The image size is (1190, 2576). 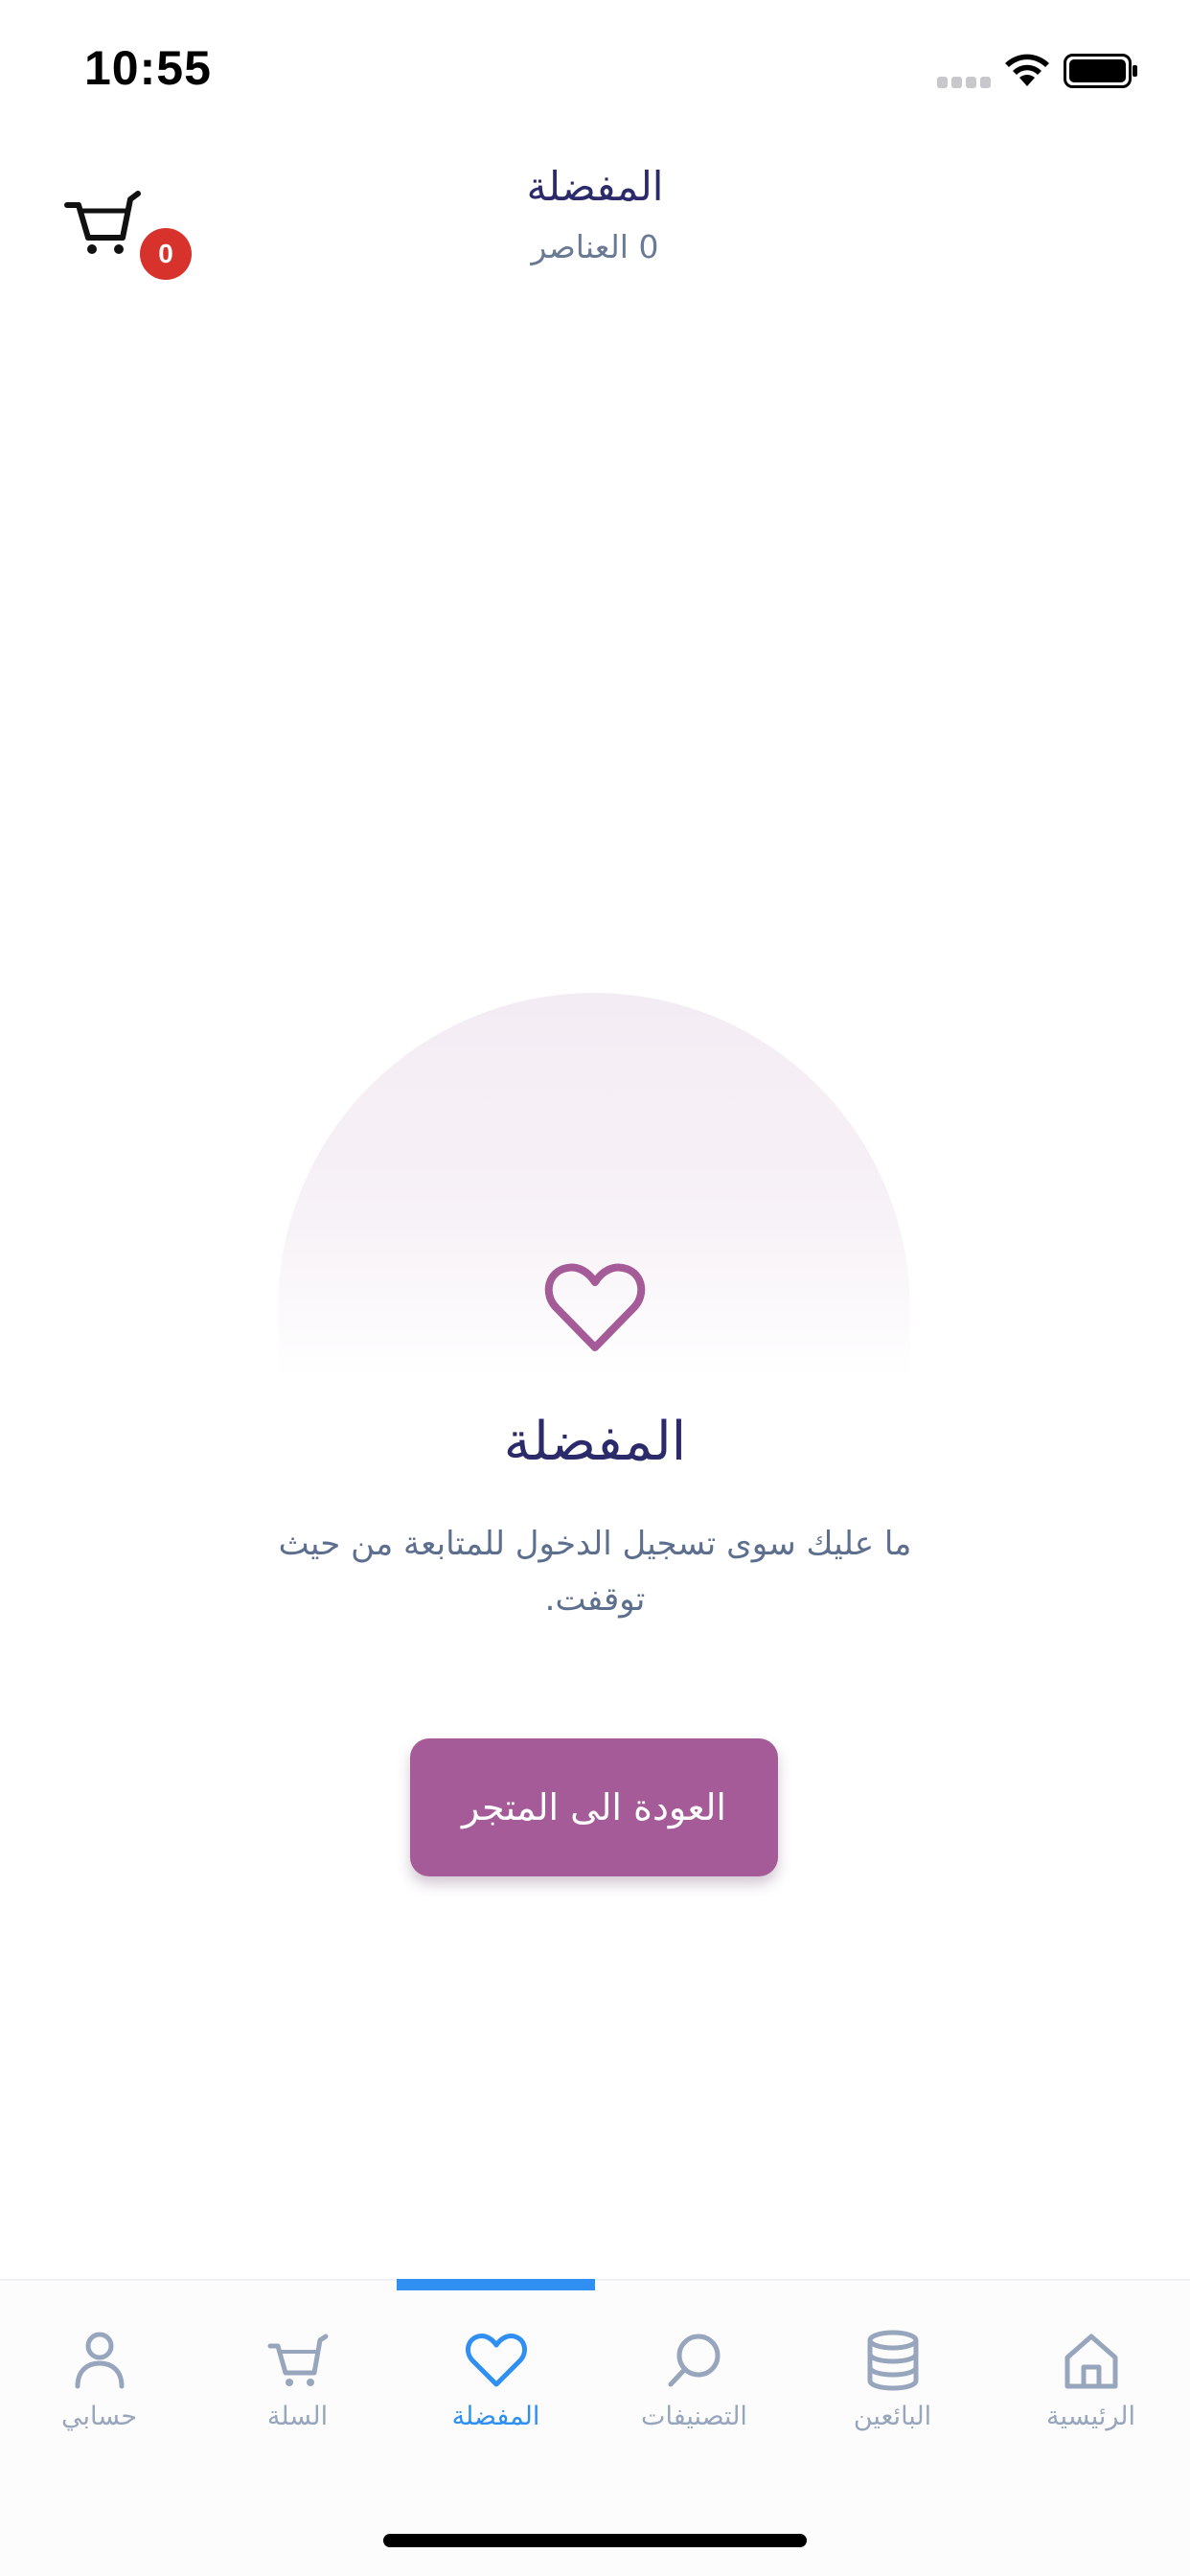 What do you see at coordinates (595, 67) in the screenshot?
I see `status-bar: 10:55` at bounding box center [595, 67].